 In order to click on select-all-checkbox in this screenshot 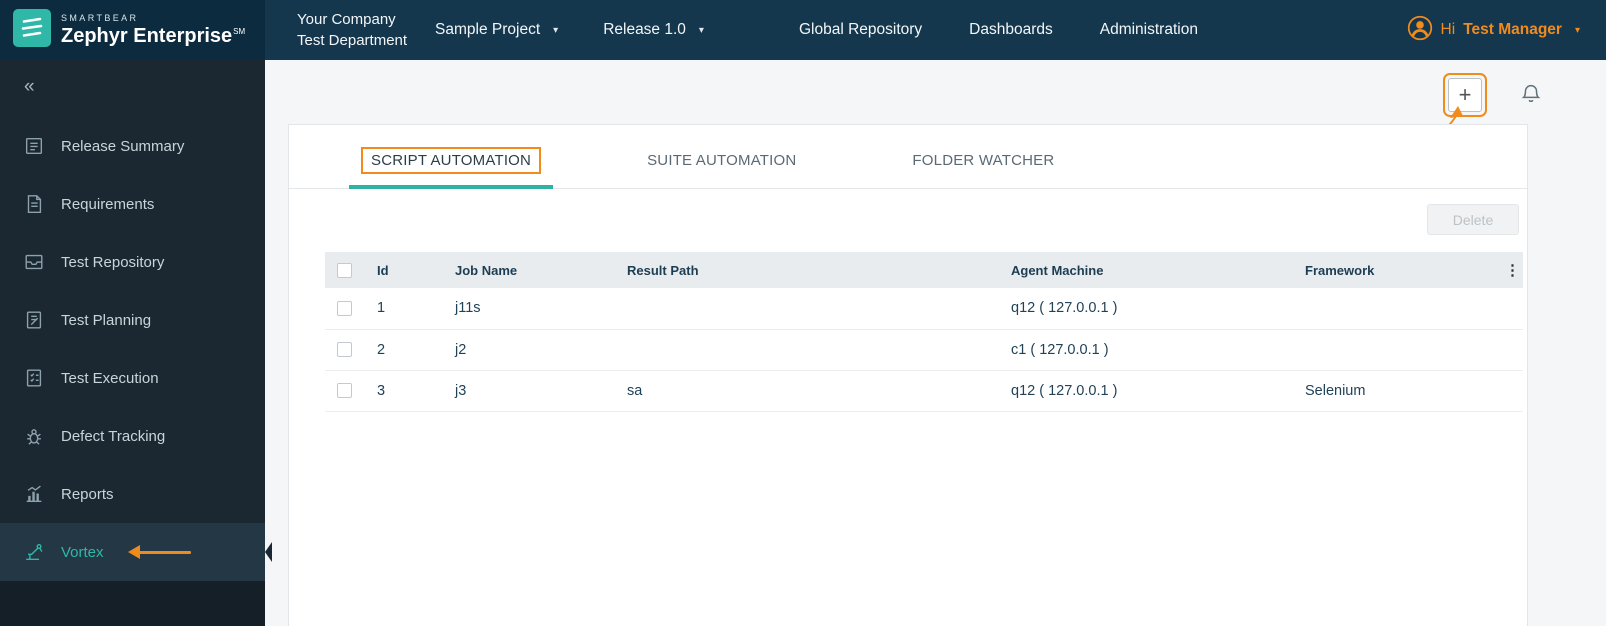, I will do `click(344, 271)`.